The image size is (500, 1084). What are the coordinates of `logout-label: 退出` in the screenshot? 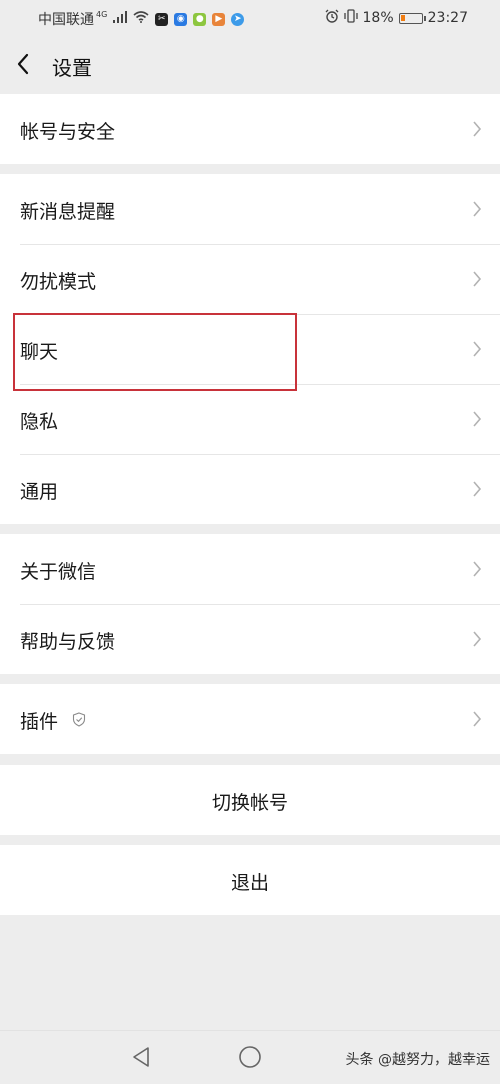 It's located at (249, 883).